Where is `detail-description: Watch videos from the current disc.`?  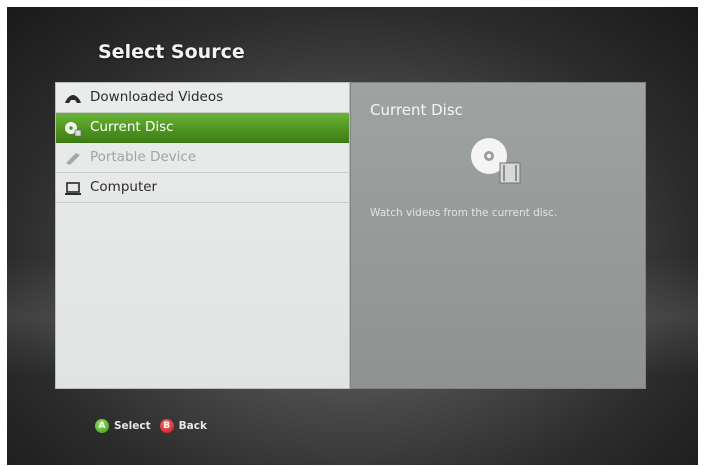
detail-description: Watch videos from the current disc. is located at coordinates (464, 213).